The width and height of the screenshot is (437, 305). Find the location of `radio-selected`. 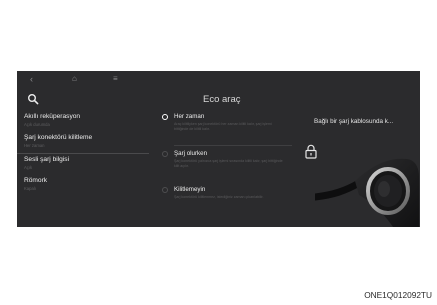

radio-selected is located at coordinates (165, 117).